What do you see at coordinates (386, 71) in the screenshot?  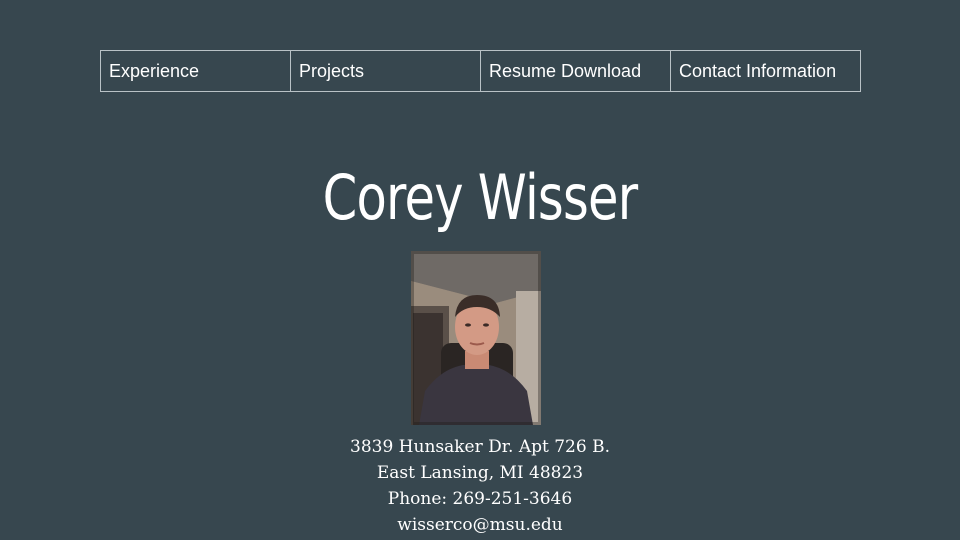 I see `nav-projects: Projects` at bounding box center [386, 71].